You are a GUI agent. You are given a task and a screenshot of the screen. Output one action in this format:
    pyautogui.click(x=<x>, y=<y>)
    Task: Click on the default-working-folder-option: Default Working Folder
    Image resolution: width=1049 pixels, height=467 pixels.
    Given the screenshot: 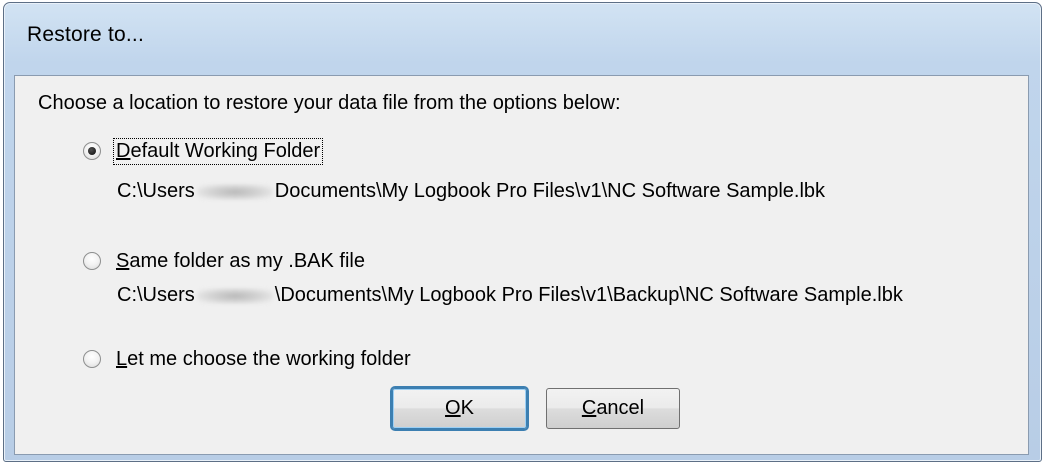 What is the action you would take?
    pyautogui.click(x=203, y=151)
    